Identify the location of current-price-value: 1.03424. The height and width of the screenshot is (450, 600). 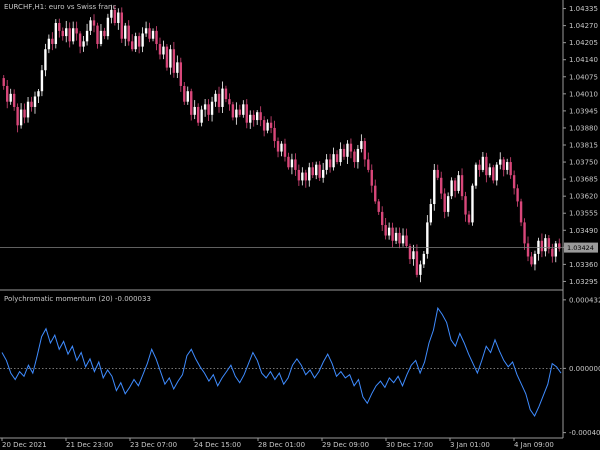
(580, 248).